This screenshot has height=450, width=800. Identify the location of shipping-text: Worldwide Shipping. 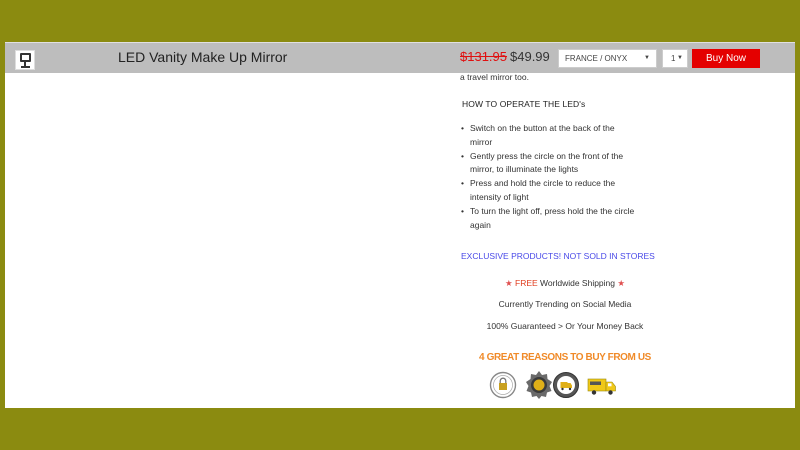
(577, 283).